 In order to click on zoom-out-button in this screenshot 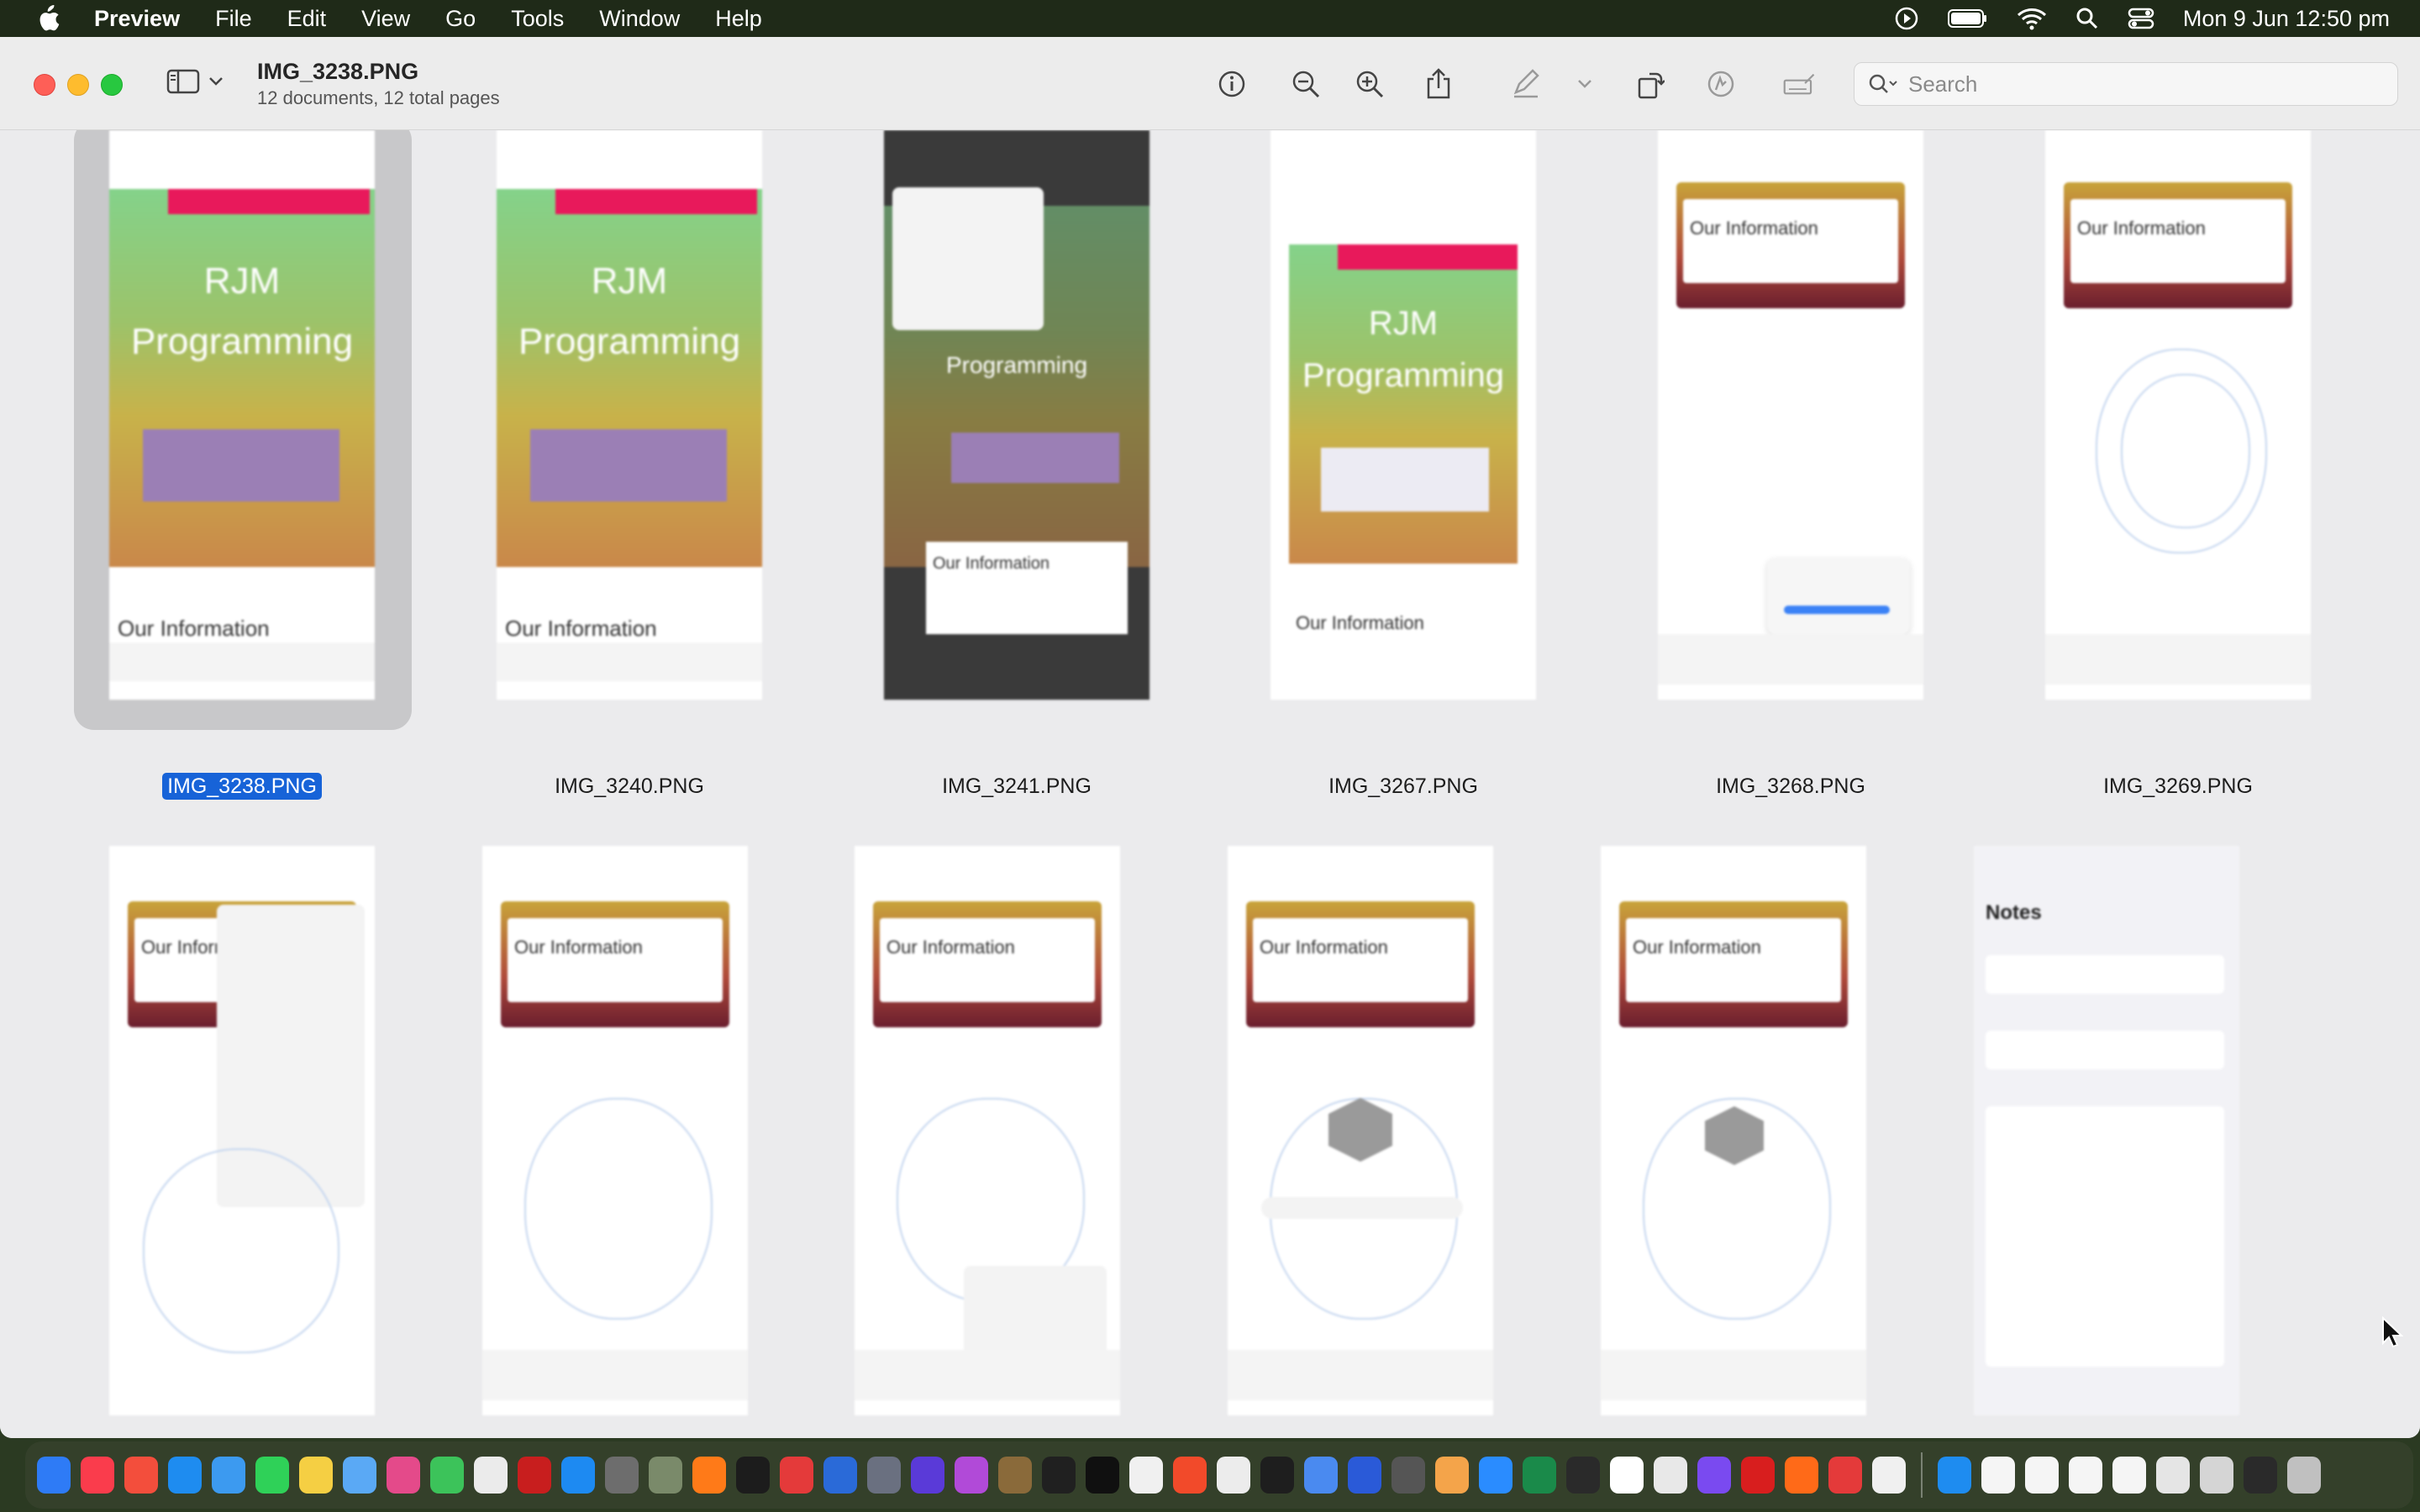, I will do `click(1306, 84)`.